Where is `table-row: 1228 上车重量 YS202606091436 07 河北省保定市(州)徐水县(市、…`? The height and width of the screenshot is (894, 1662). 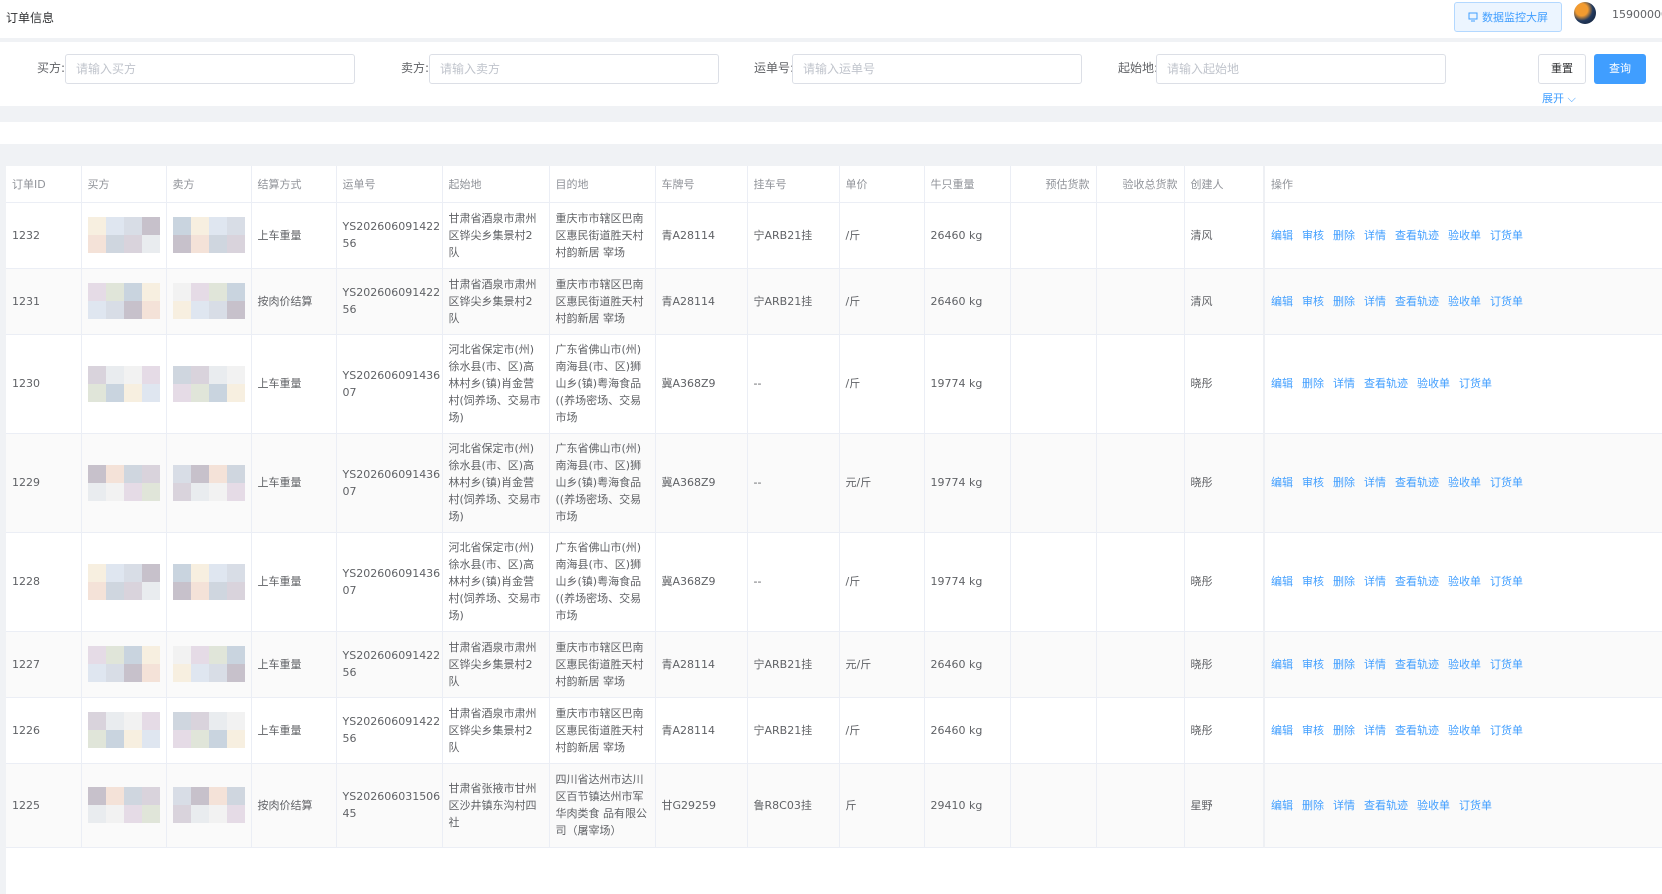
table-row: 1228 上车重量 YS202606091436 07 河北省保定市(州)徐水县(市、… is located at coordinates (834, 582).